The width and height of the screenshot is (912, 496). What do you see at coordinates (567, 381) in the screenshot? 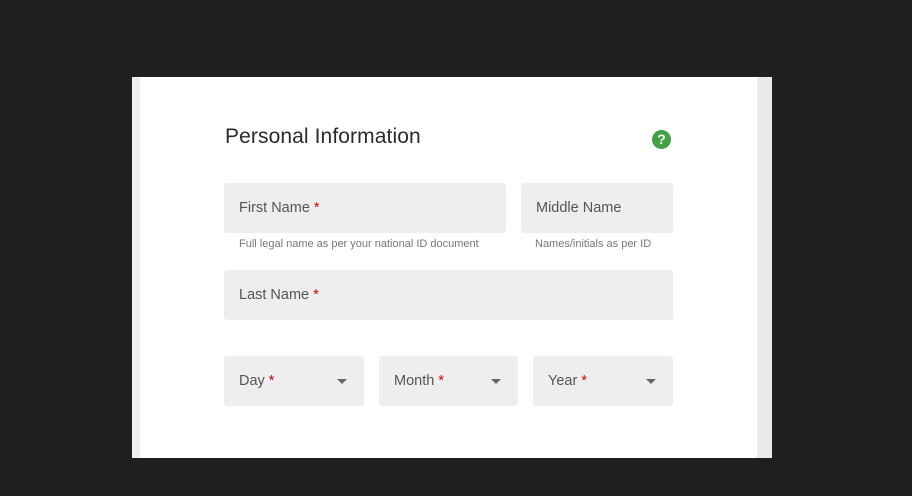
I see `year-label: Year *` at bounding box center [567, 381].